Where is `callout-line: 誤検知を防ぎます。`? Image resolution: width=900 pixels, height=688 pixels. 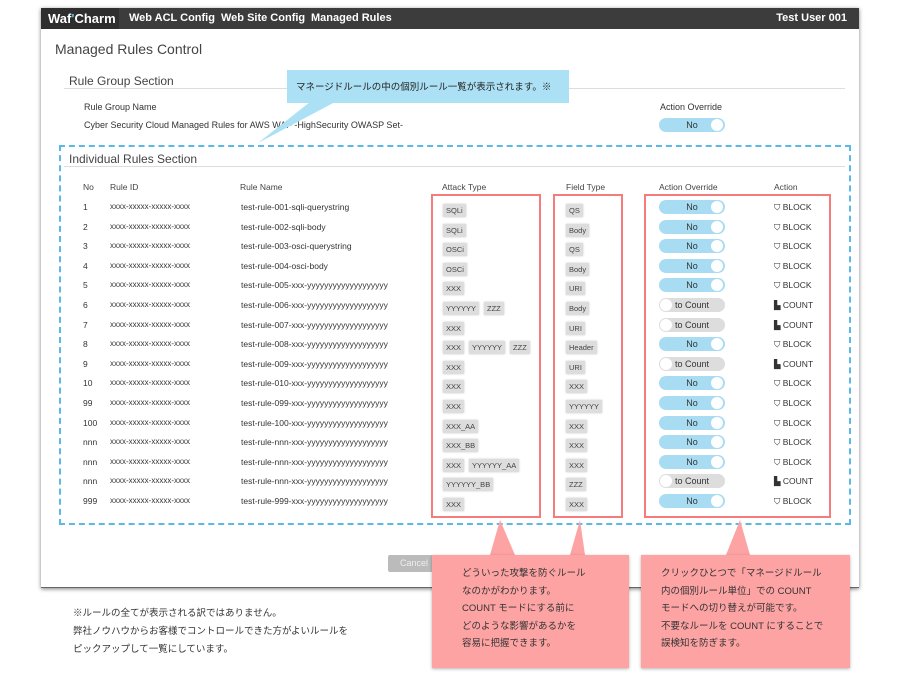 callout-line: 誤検知を防ぎます。 is located at coordinates (703, 643).